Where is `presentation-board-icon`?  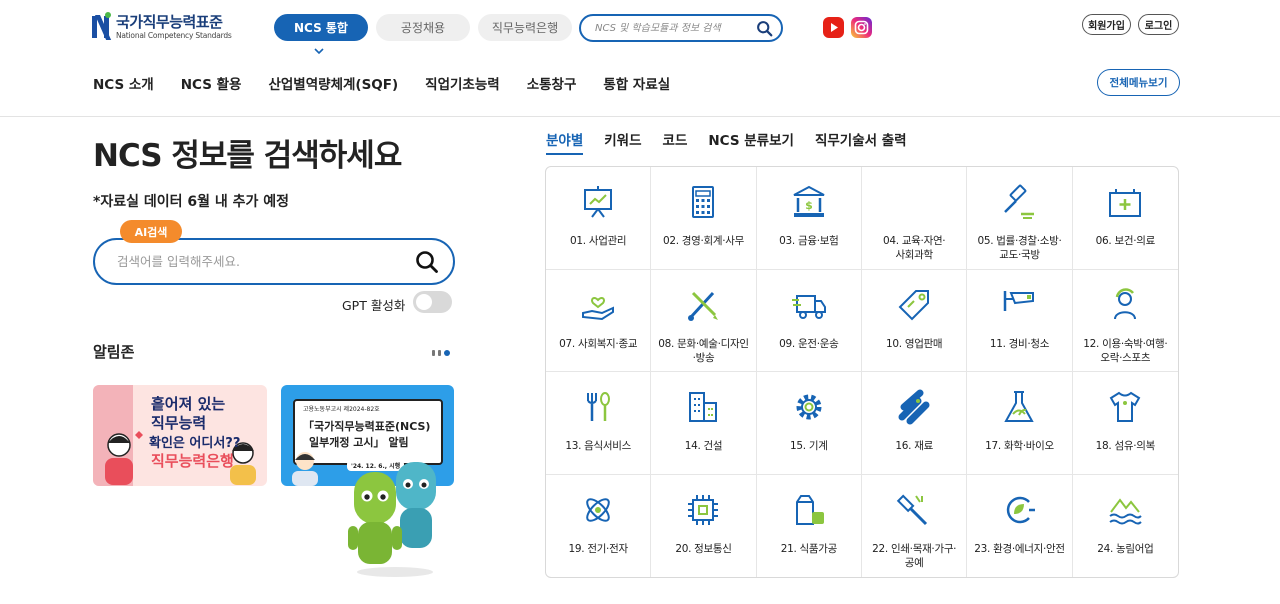
presentation-board-icon is located at coordinates (598, 202).